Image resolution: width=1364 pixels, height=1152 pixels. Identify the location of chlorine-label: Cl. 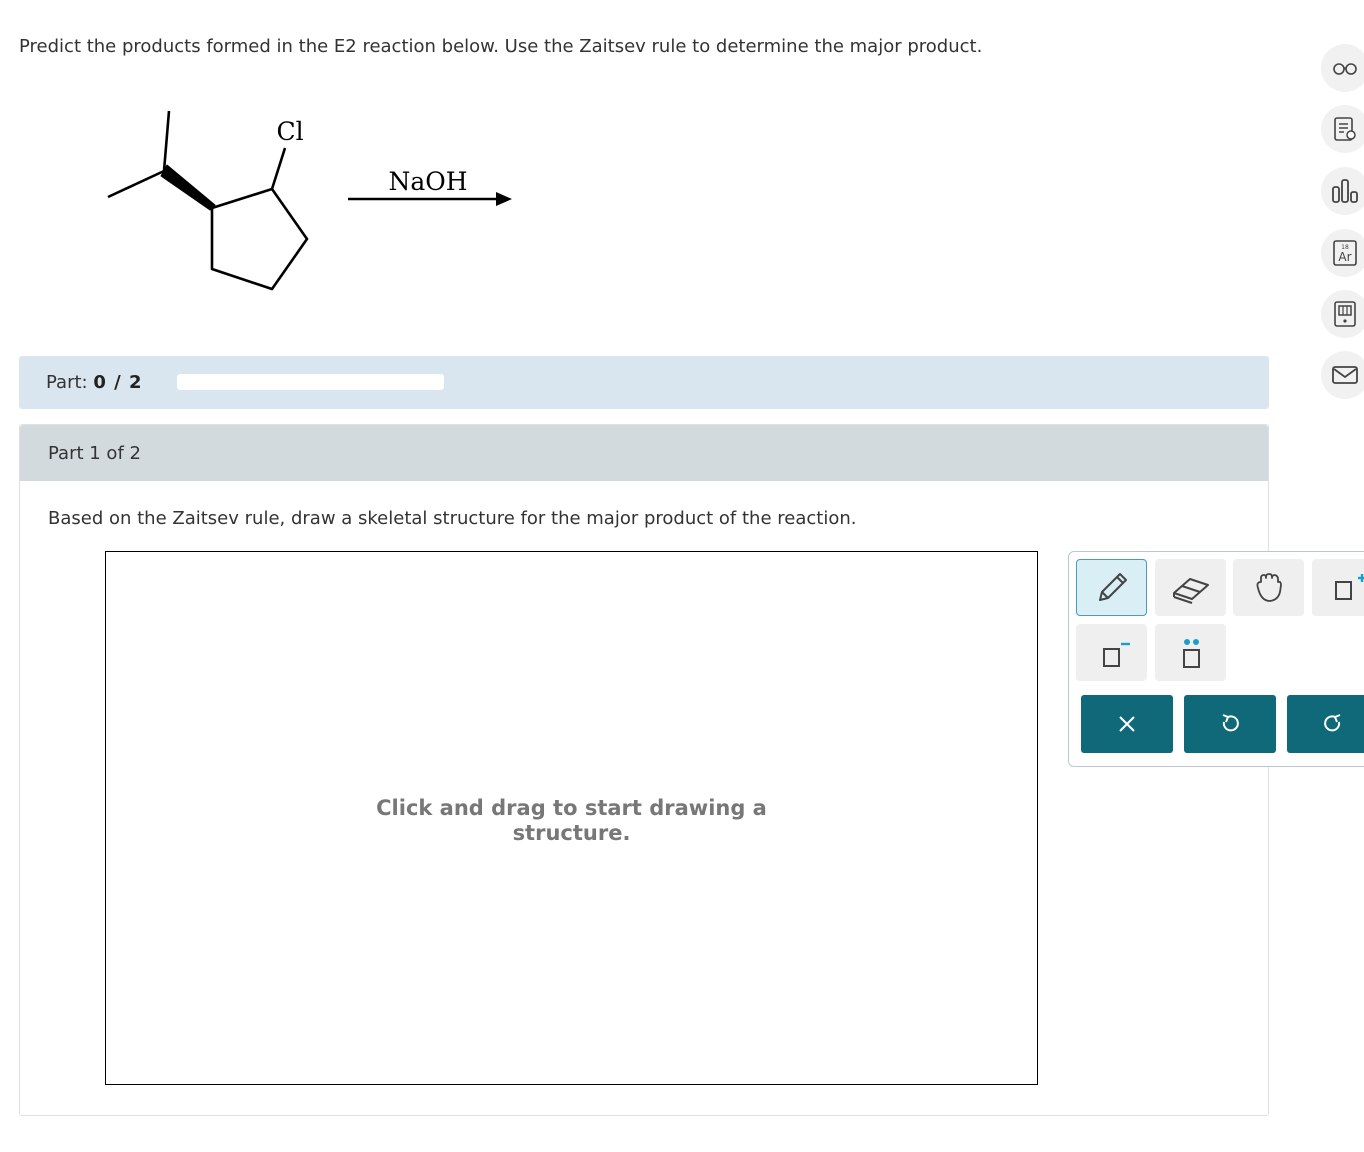
(289, 131).